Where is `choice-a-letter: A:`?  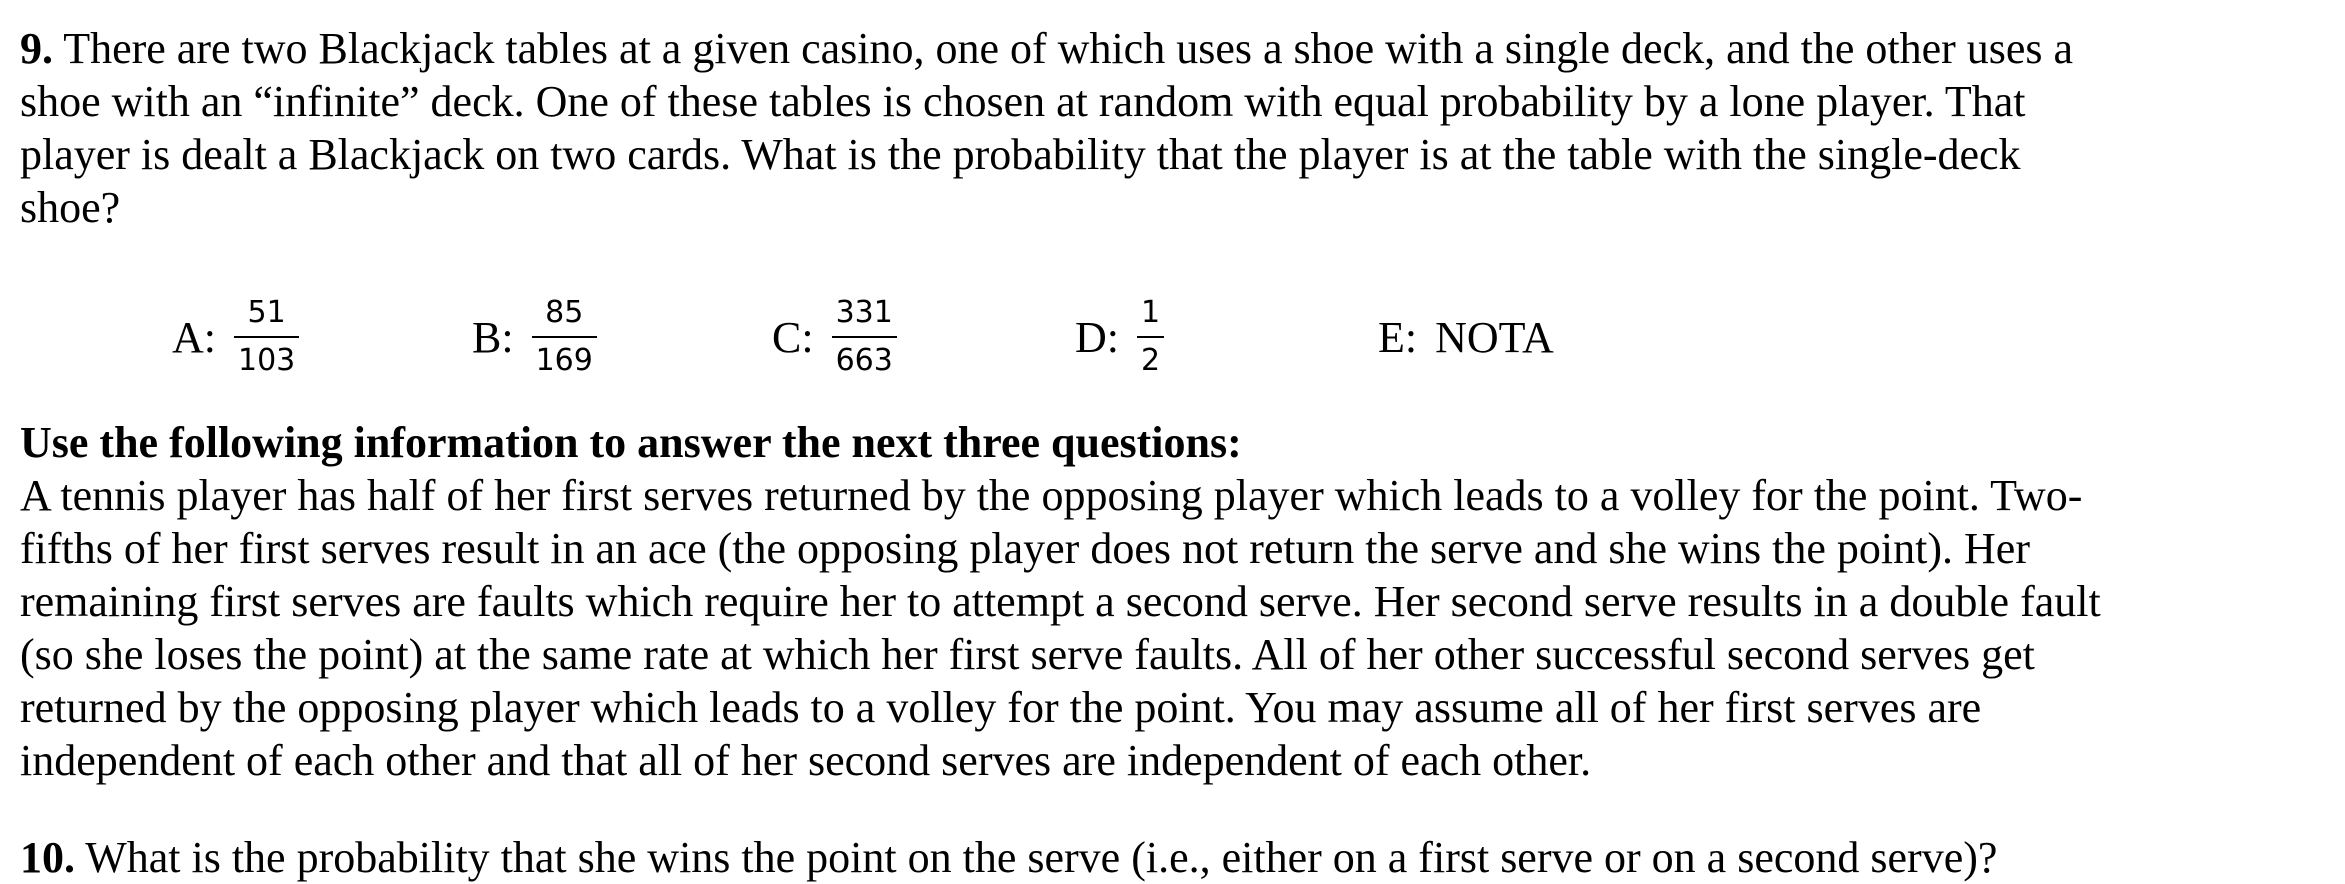
choice-a-letter: A: is located at coordinates (194, 337).